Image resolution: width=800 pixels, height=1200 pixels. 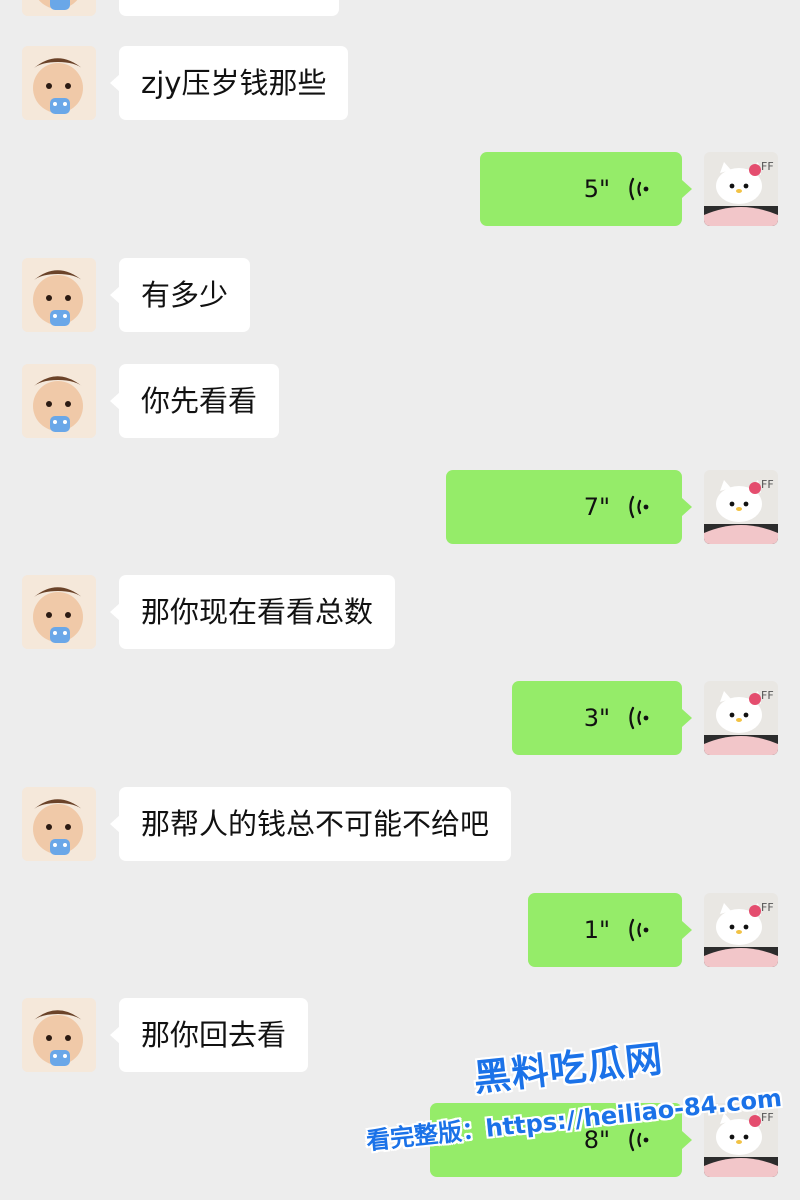 I want to click on incoming-text-bubble: 那你回去看, so click(x=209, y=1035).